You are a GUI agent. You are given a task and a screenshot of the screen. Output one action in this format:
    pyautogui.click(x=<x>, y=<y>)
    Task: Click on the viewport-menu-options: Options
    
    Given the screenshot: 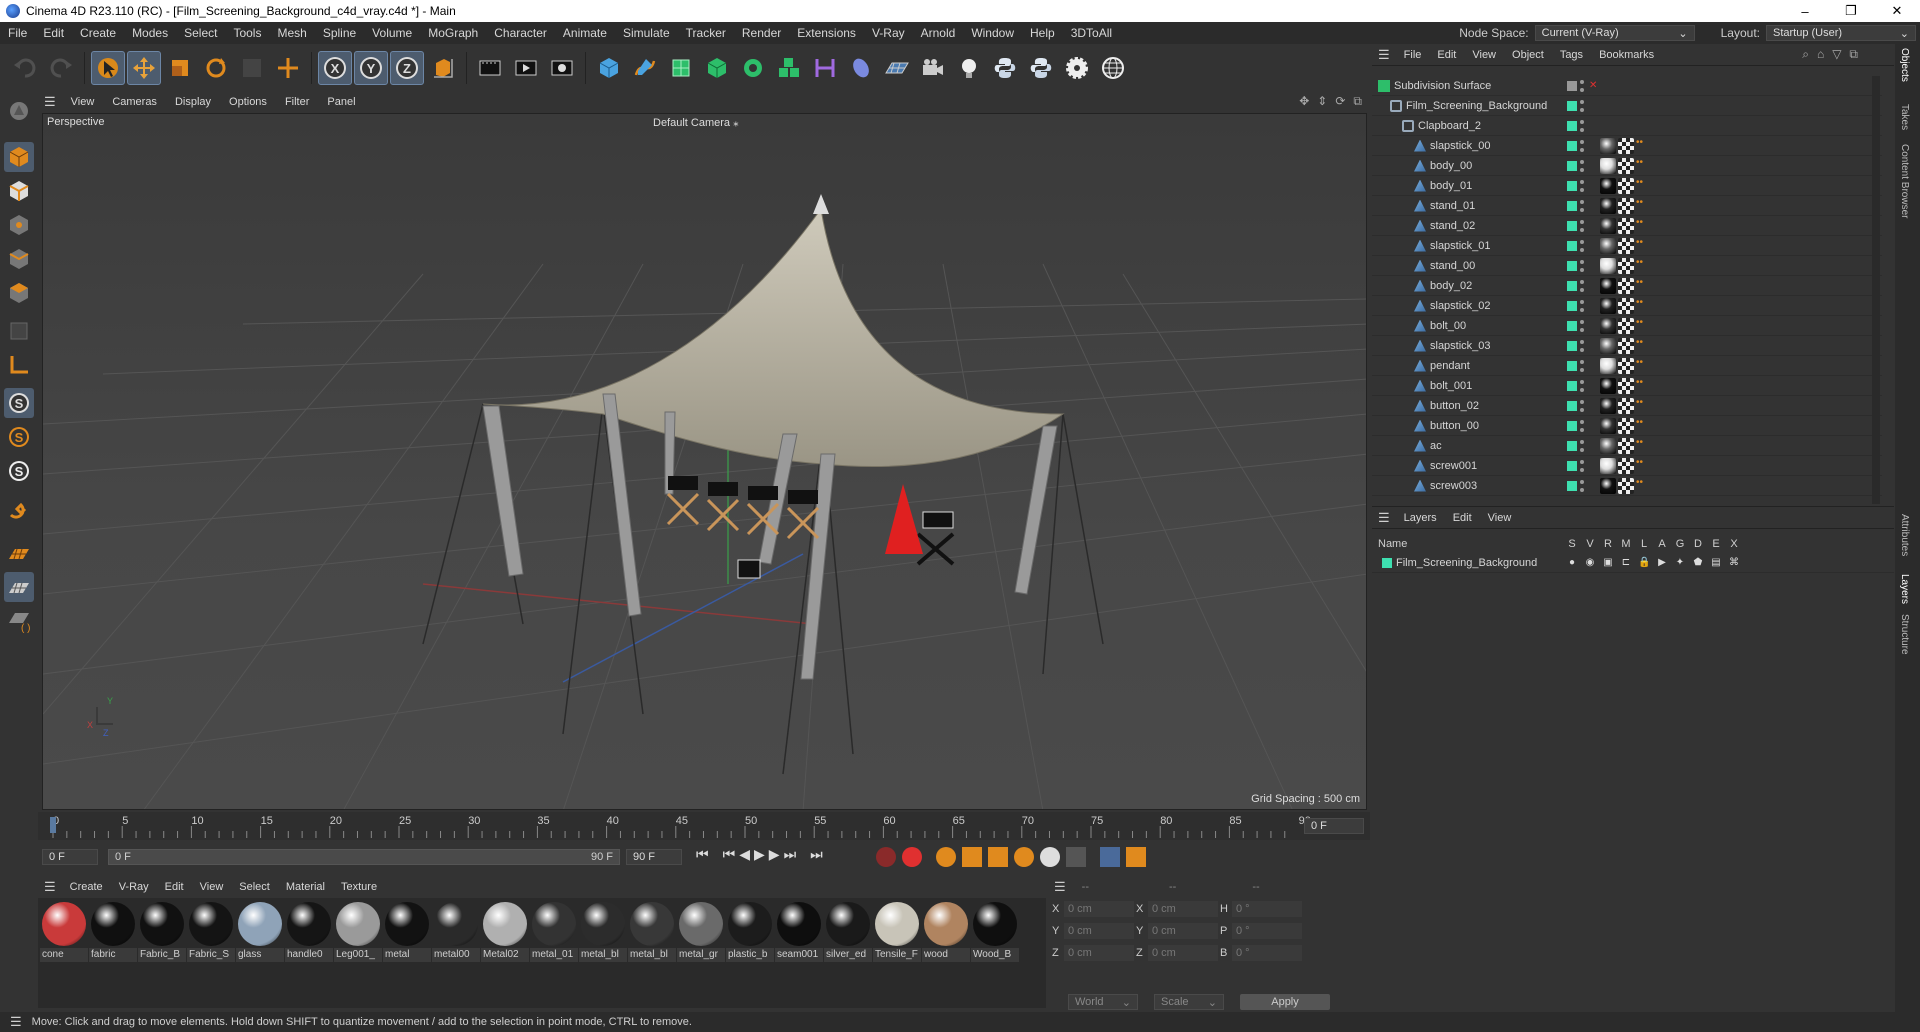 What is the action you would take?
    pyautogui.click(x=248, y=102)
    